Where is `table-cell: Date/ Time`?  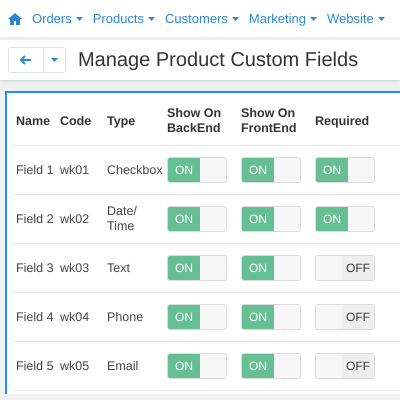 table-cell: Date/ Time is located at coordinates (122, 219).